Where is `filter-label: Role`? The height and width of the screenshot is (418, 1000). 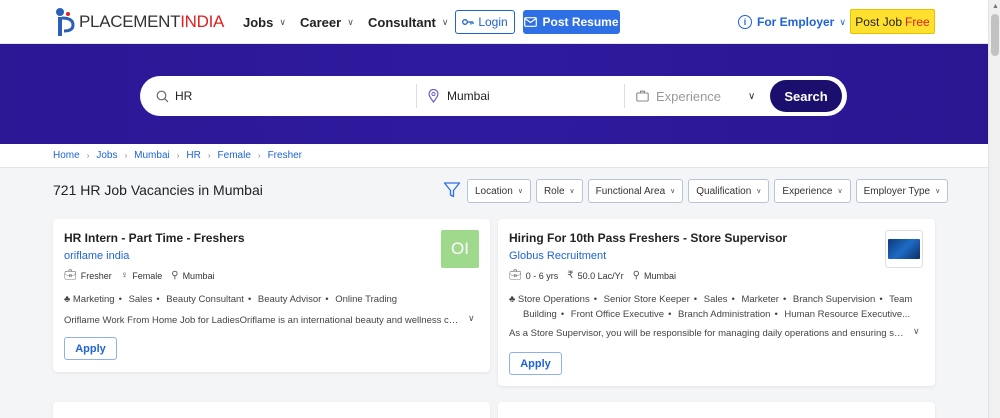
filter-label: Role is located at coordinates (554, 191).